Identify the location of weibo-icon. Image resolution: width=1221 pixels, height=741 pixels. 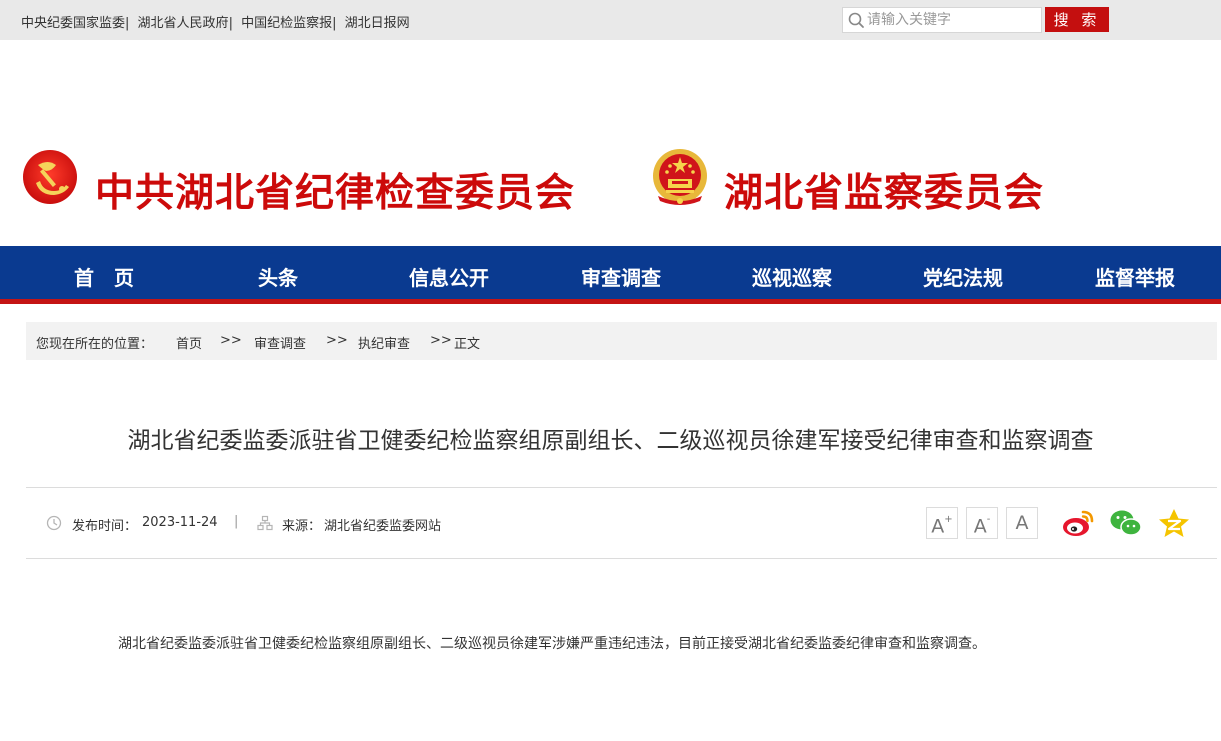
(1078, 523).